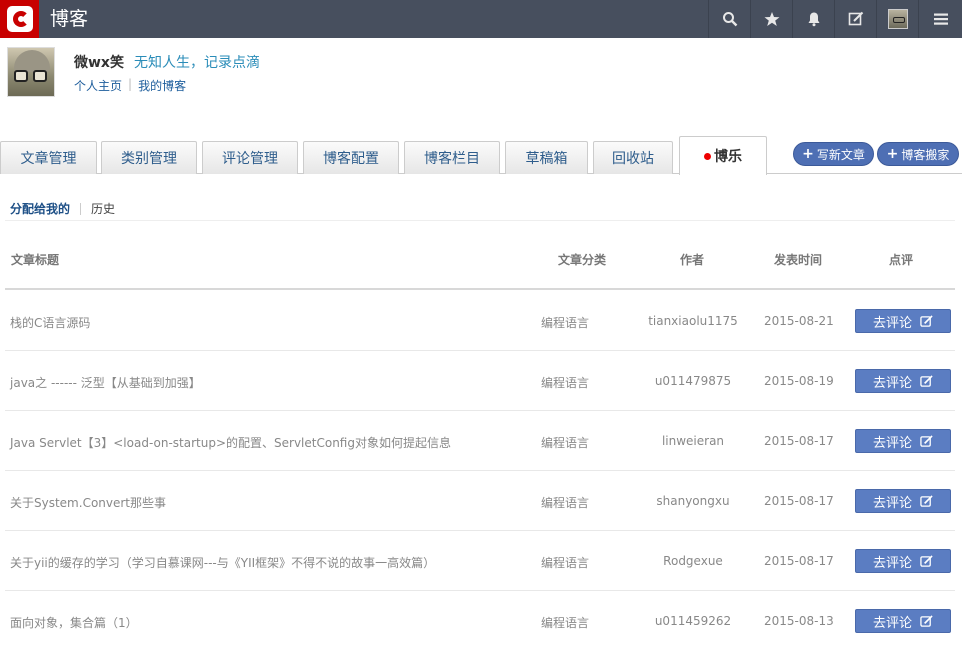 The width and height of the screenshot is (962, 651). What do you see at coordinates (693, 621) in the screenshot?
I see `article-author: u011459262` at bounding box center [693, 621].